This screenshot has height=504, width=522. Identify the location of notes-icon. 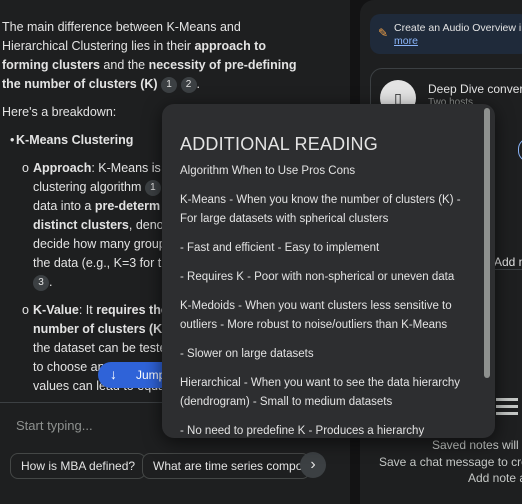
(507, 411).